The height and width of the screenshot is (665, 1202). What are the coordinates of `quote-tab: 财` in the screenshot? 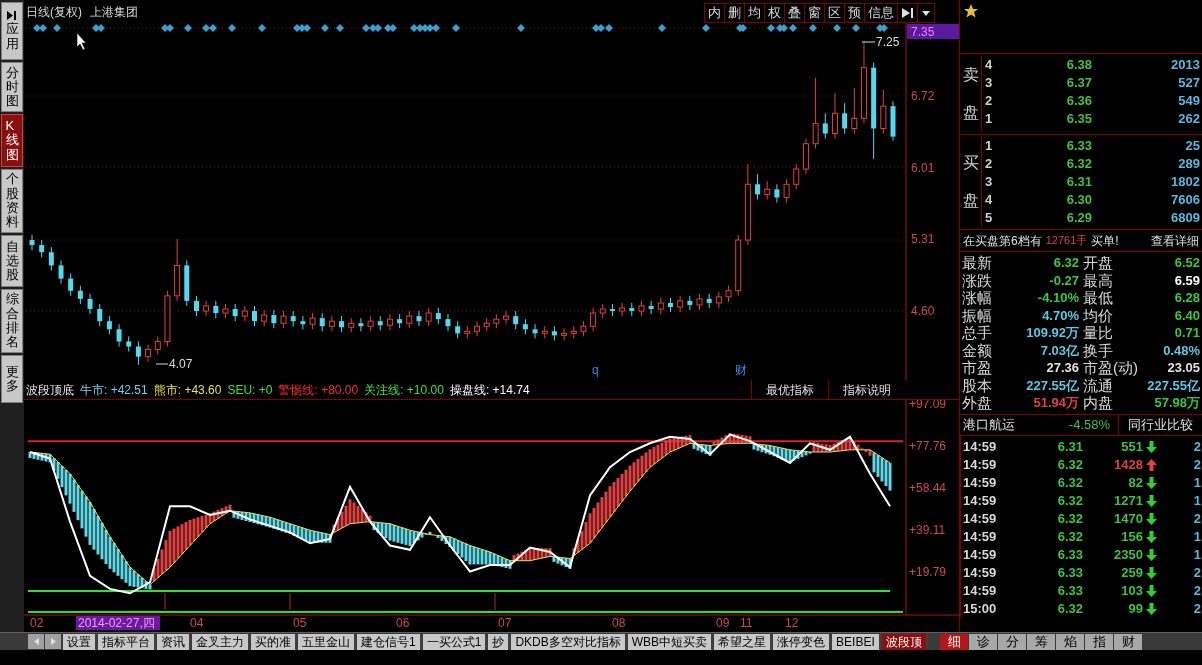 It's located at (1128, 641).